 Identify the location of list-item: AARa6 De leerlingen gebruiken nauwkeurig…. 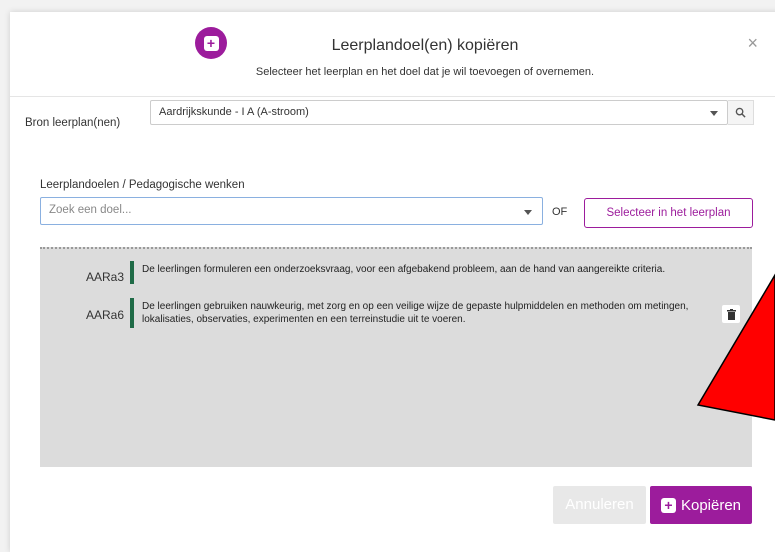
(396, 313).